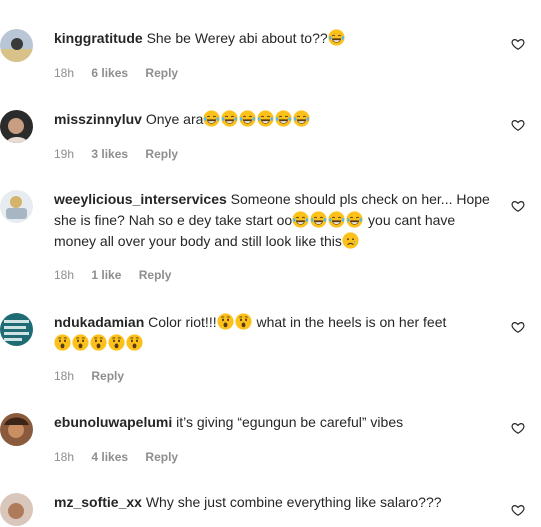 Image resolution: width=541 pixels, height=527 pixels. Describe the element at coordinates (99, 322) in the screenshot. I see `comment-username: ndukadamian` at that location.